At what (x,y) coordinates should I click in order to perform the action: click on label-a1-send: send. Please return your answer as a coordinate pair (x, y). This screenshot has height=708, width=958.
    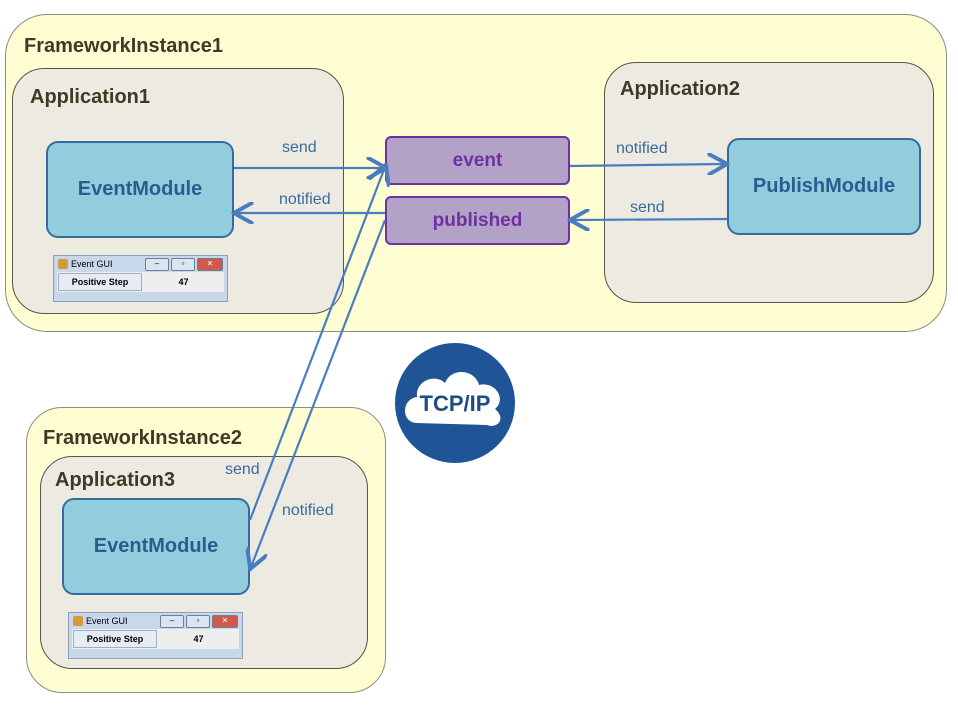
    Looking at the image, I should click on (299, 147).